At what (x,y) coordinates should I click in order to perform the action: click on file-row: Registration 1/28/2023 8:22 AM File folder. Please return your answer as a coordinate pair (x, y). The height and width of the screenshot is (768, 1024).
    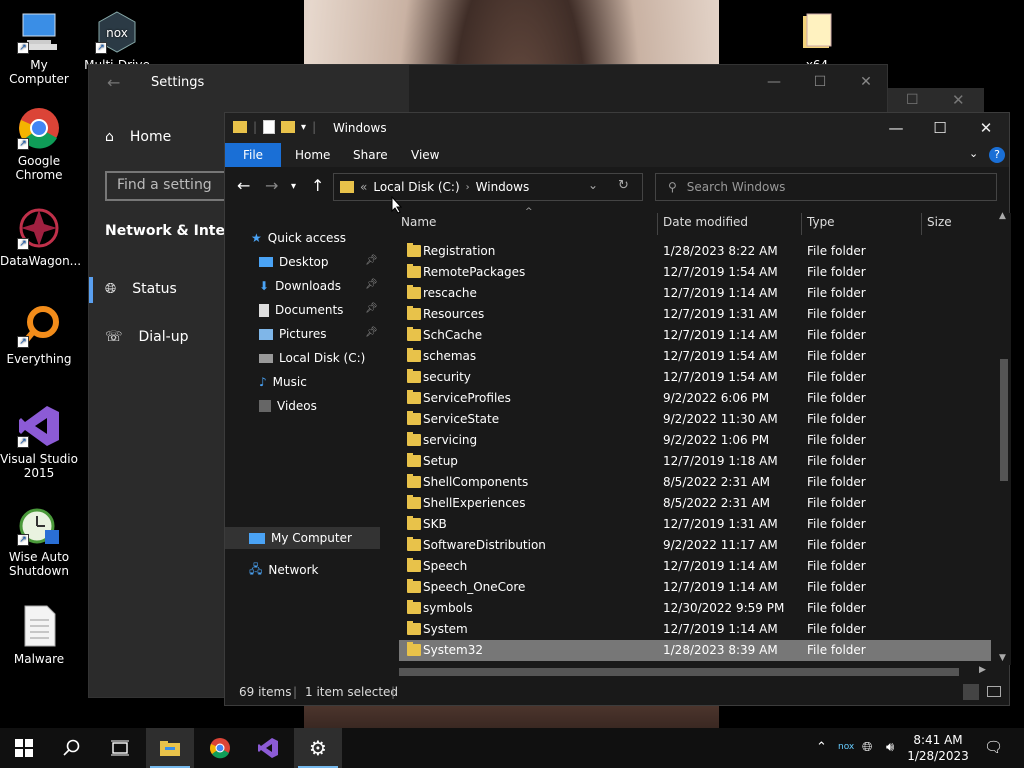
    Looking at the image, I should click on (695, 251).